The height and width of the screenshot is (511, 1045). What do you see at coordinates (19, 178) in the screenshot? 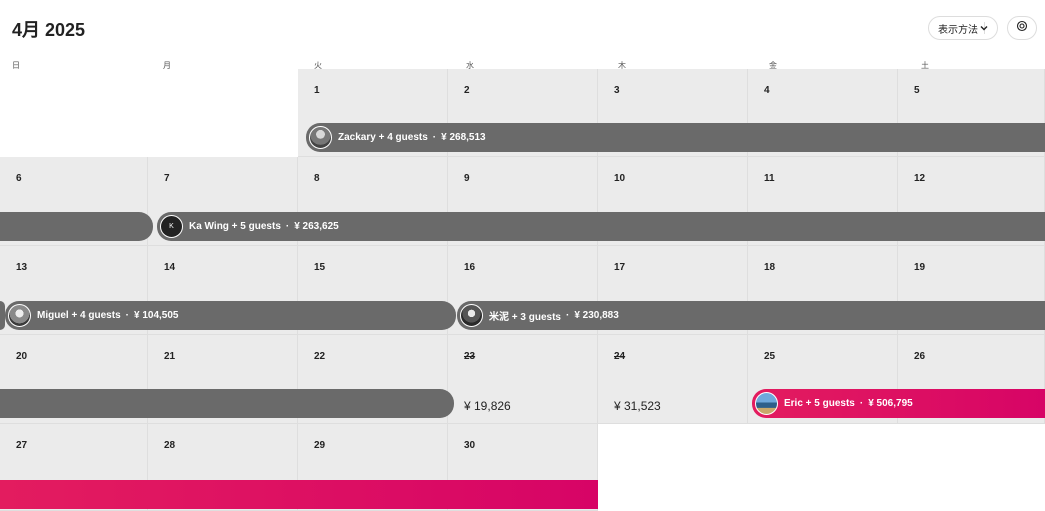
I see `day-number: 6` at bounding box center [19, 178].